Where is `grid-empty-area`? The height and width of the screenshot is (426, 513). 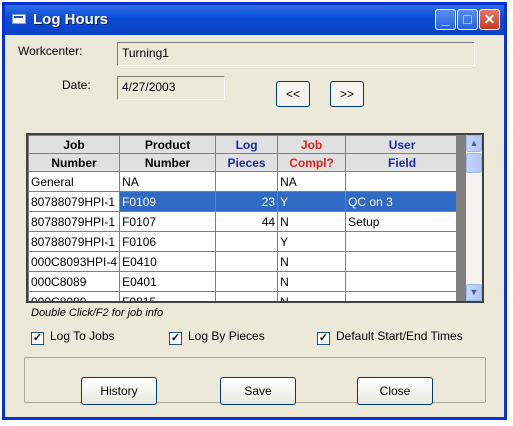
grid-empty-area is located at coordinates (461, 218).